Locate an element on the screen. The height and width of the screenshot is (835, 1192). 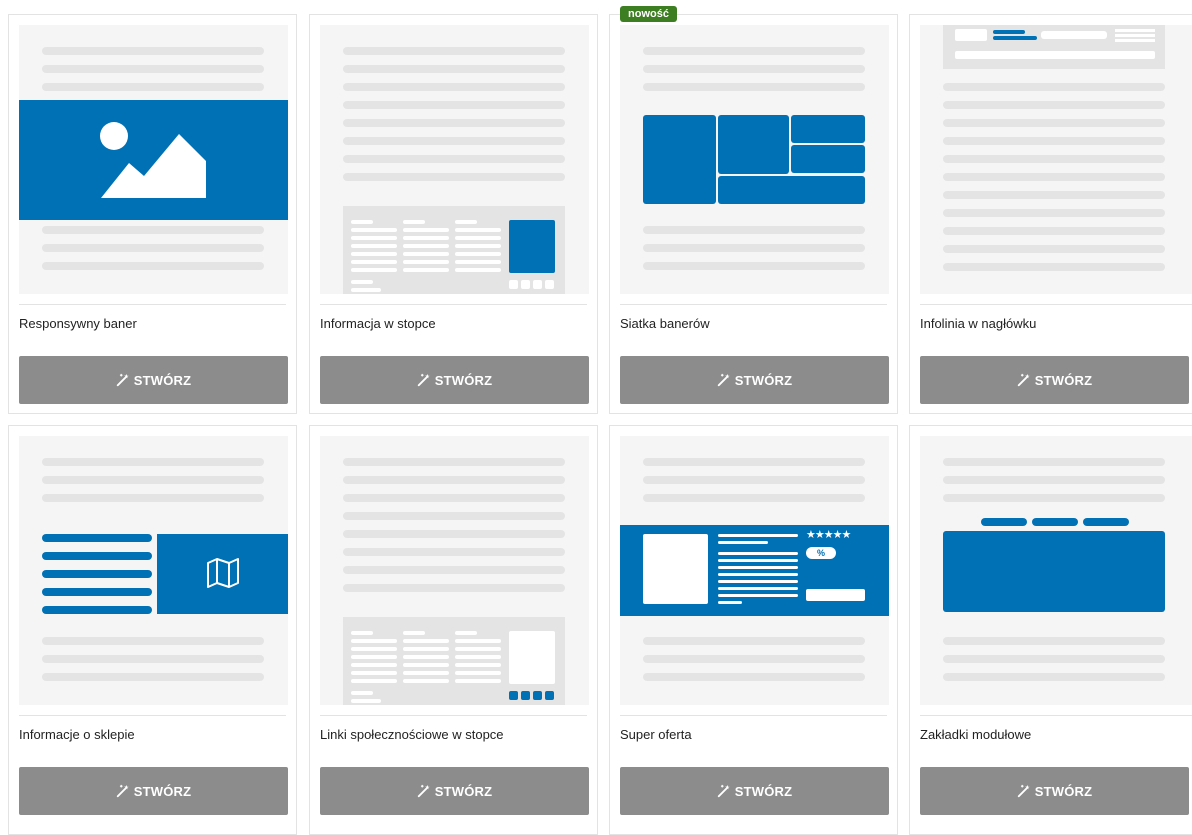
template-card-banner-grid: Siatka banerów STWÓRZ is located at coordinates (753, 214).